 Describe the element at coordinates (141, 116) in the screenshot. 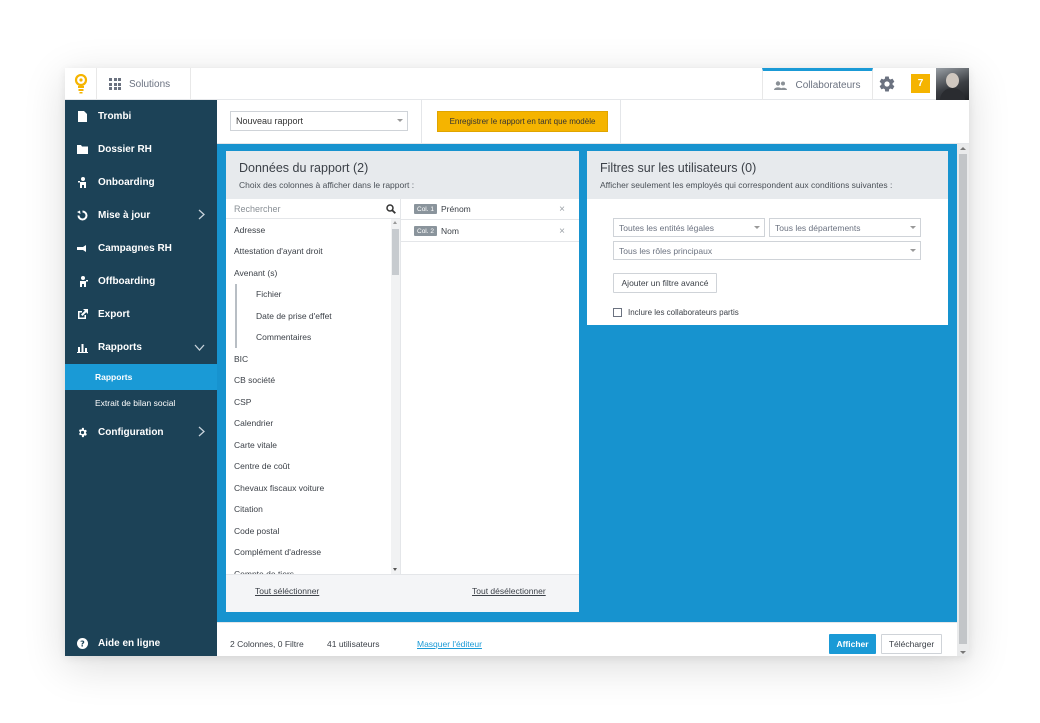

I see `sidebar-item-trombi: Trombi` at that location.